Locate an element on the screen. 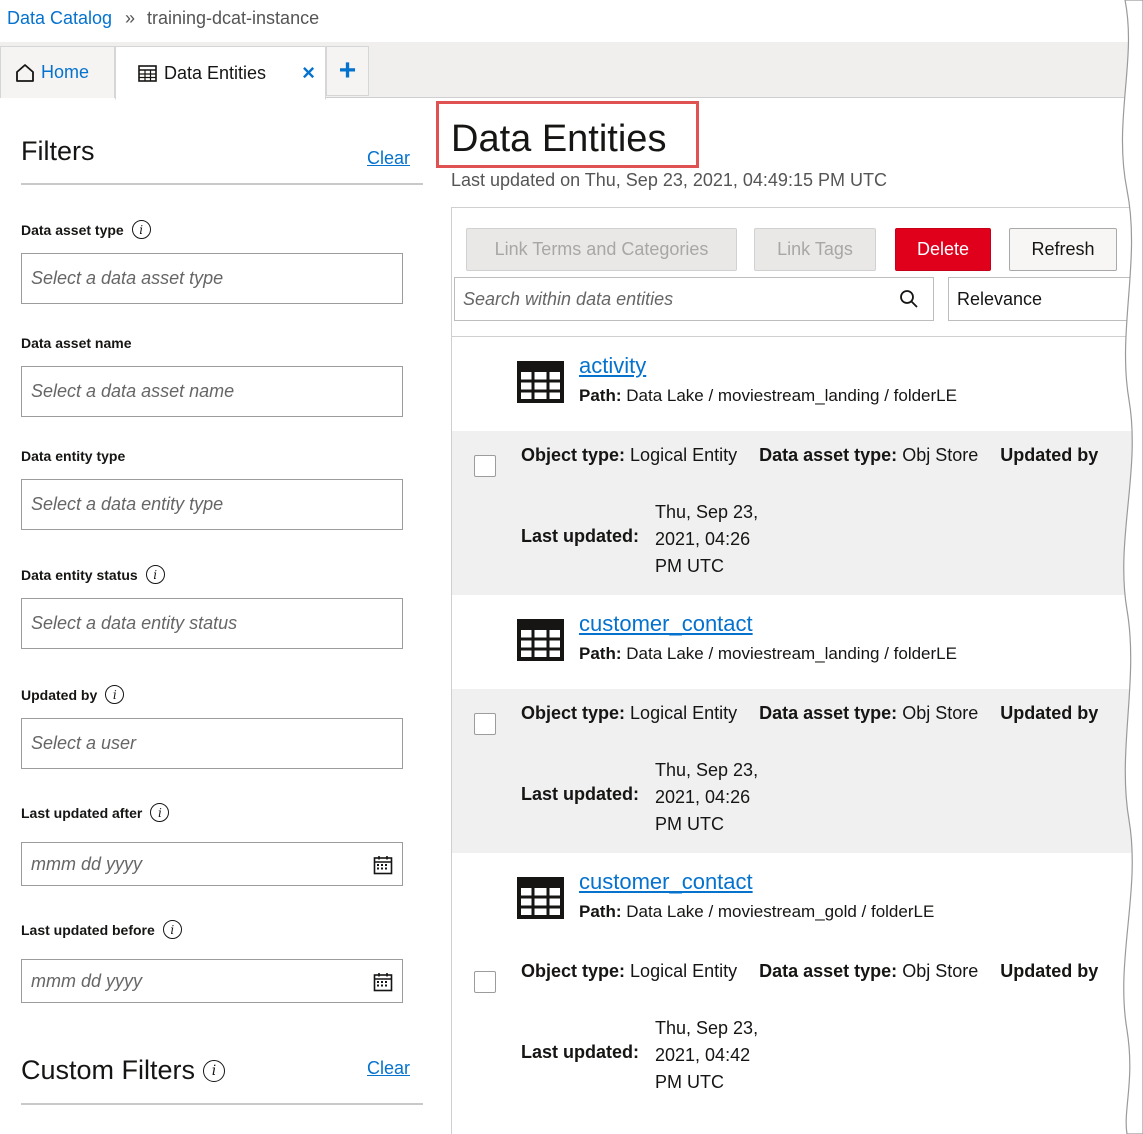 The width and height of the screenshot is (1143, 1134). last-updated-after-date-input: mmm dd yyyy is located at coordinates (212, 864).